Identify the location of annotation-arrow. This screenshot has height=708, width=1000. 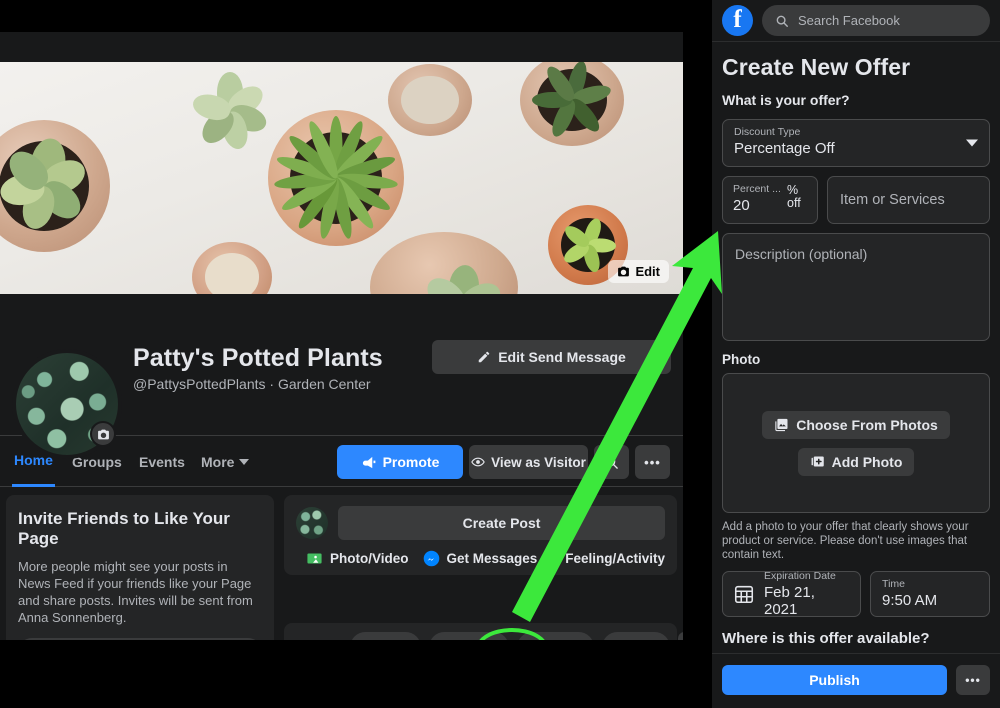
(617, 426).